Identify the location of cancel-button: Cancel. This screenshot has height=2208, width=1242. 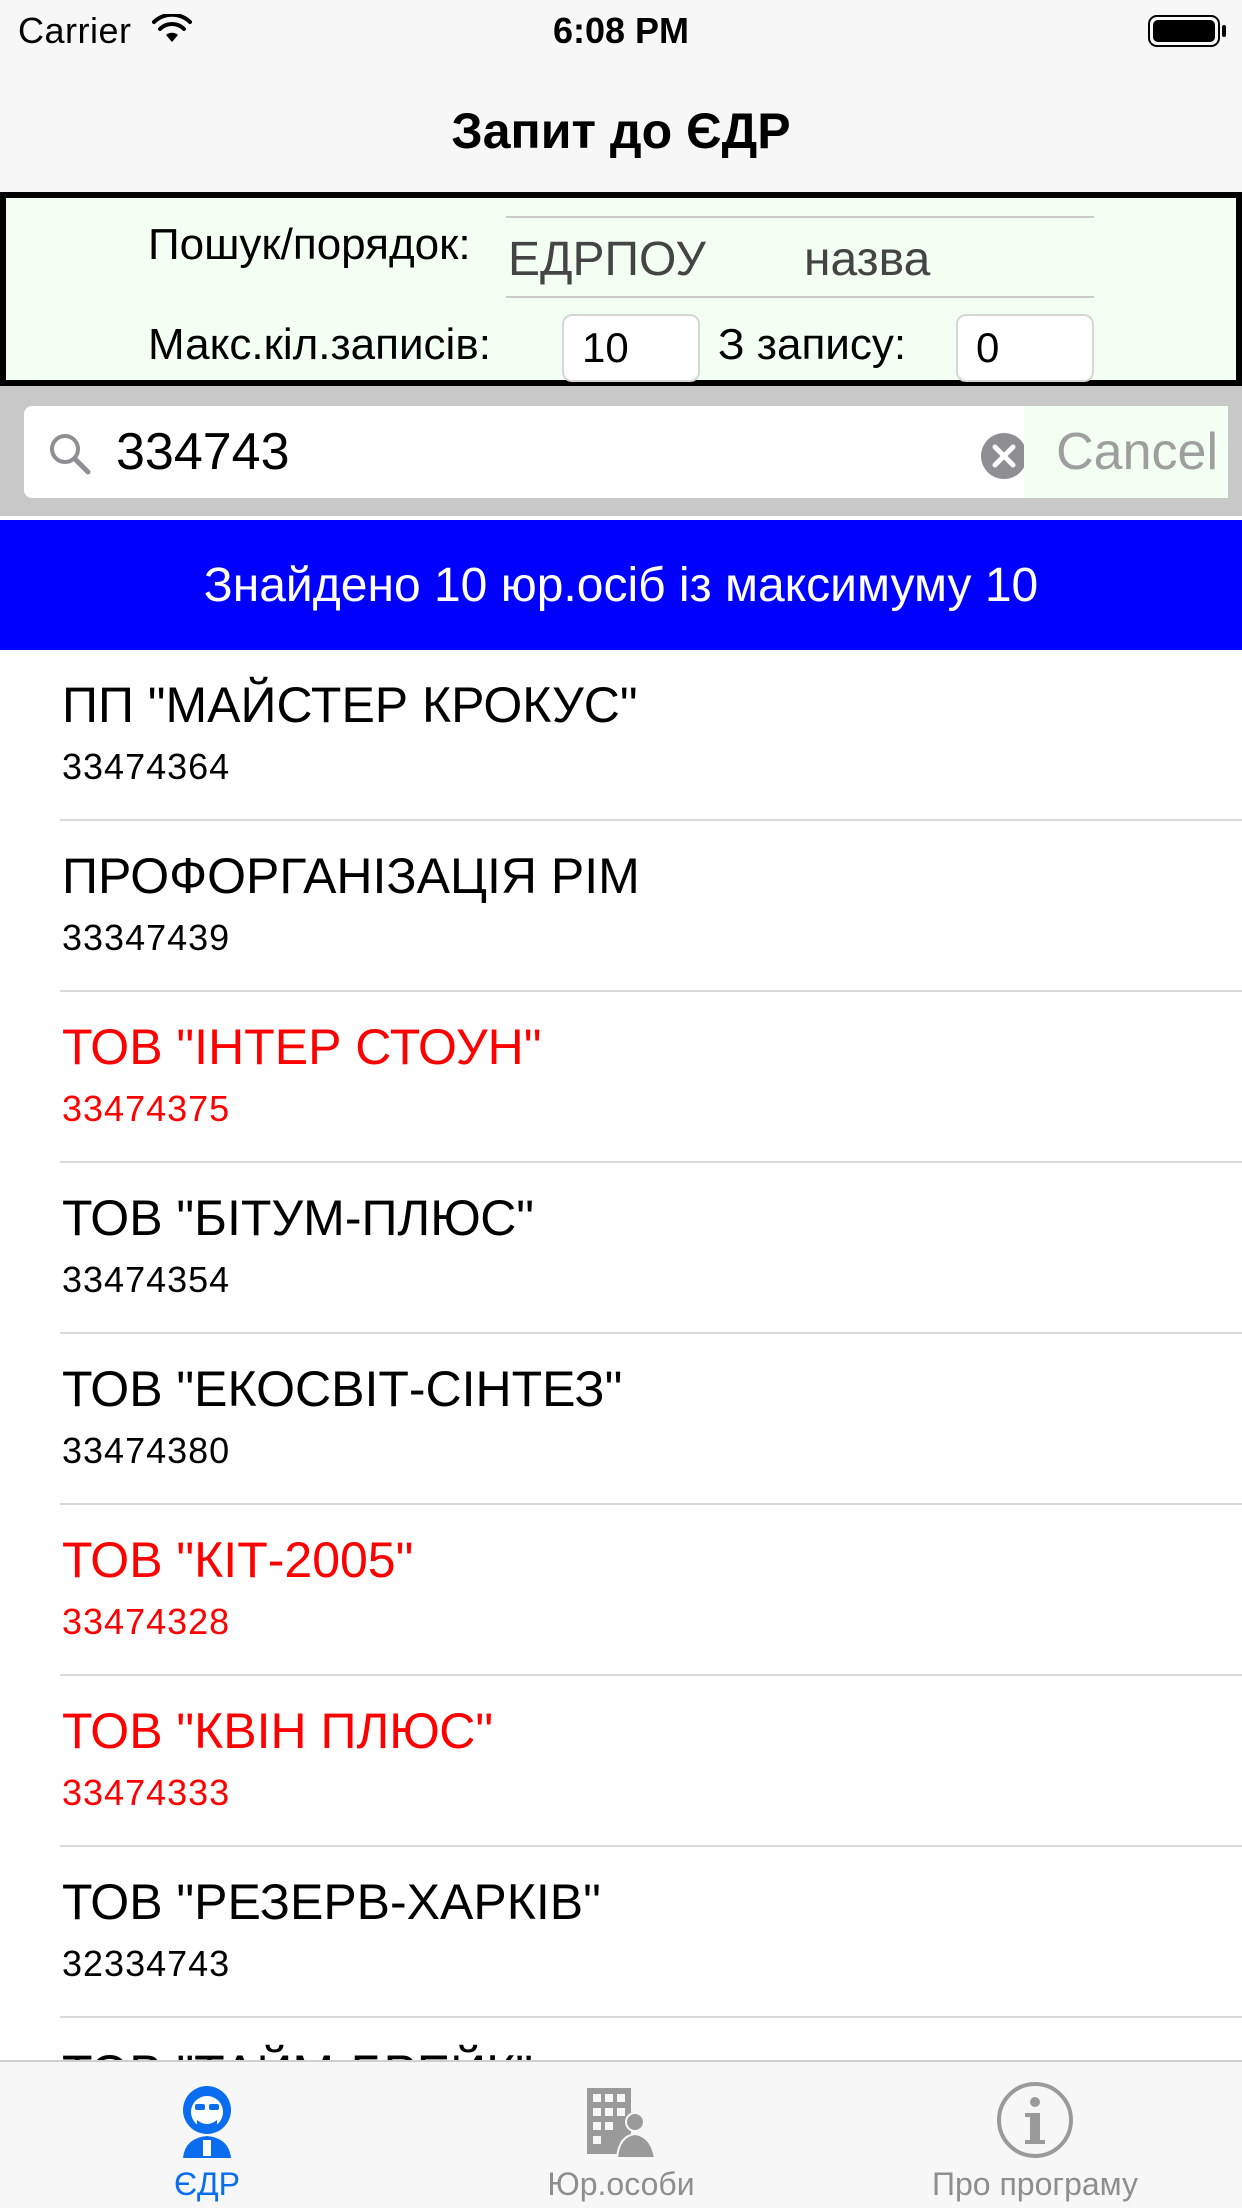
(1126, 452).